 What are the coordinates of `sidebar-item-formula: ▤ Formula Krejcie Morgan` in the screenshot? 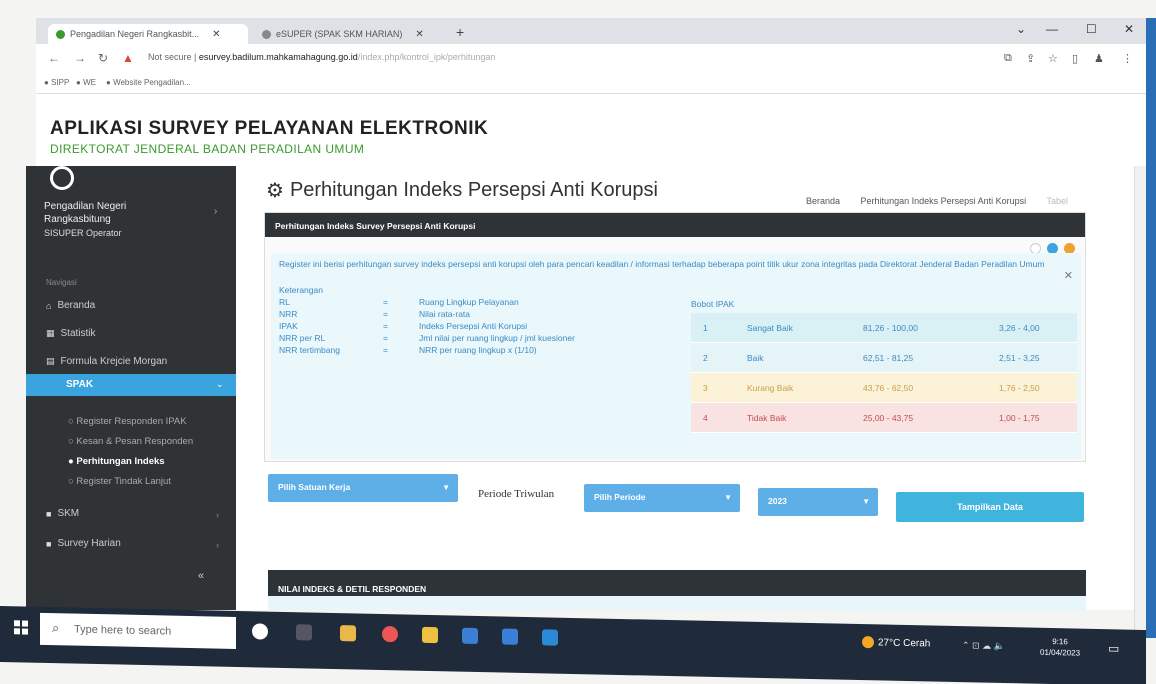 It's located at (106, 361).